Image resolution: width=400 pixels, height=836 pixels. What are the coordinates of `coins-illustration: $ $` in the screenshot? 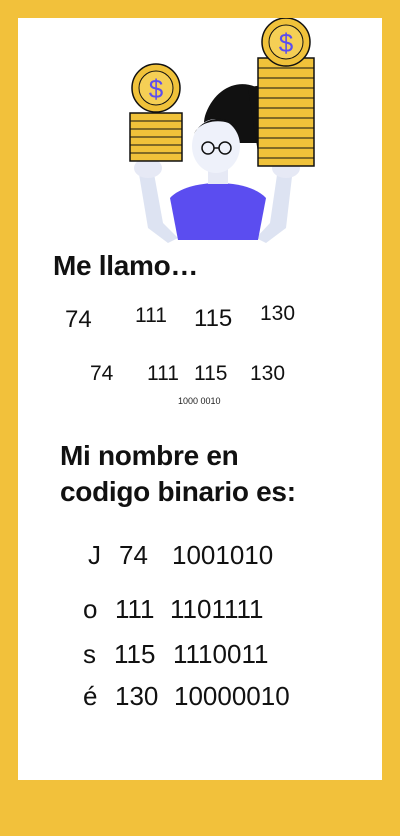 It's located at (222, 130).